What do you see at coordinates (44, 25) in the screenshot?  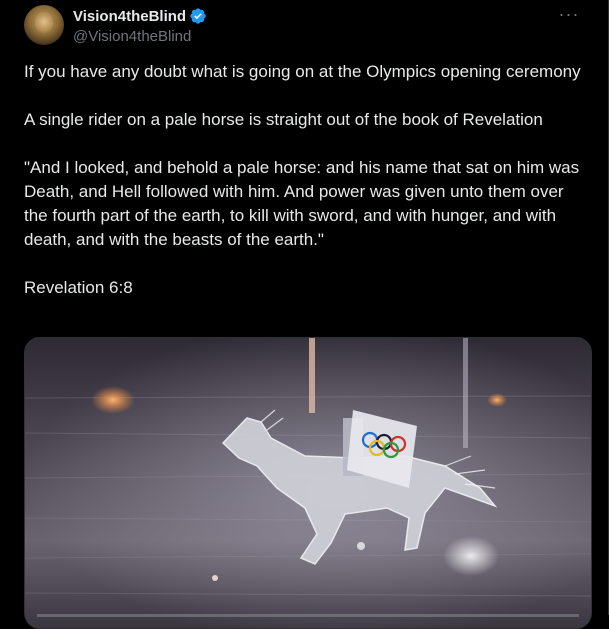 I see `avatar` at bounding box center [44, 25].